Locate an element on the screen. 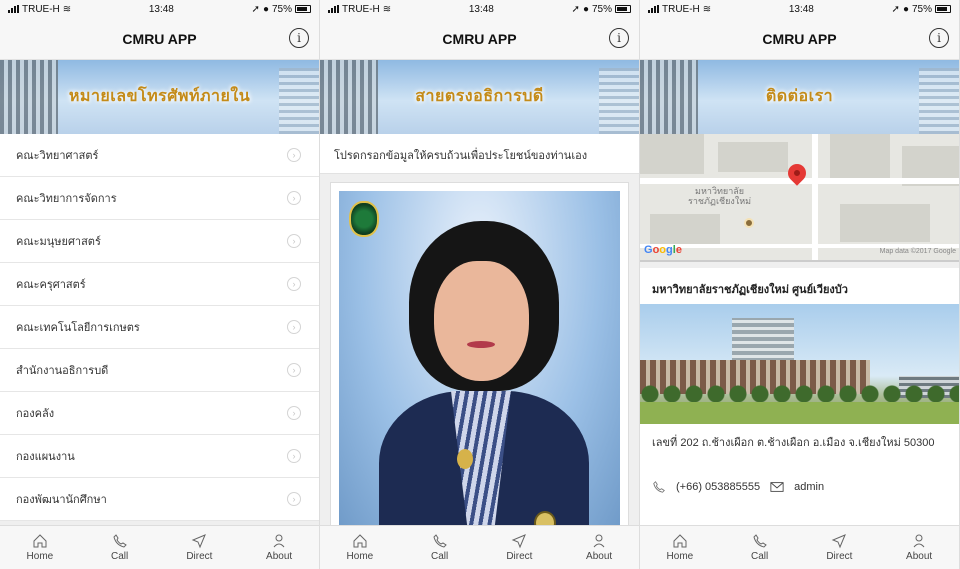  list-item-label: คณะวิทยาศาสตร์ is located at coordinates (57, 156).